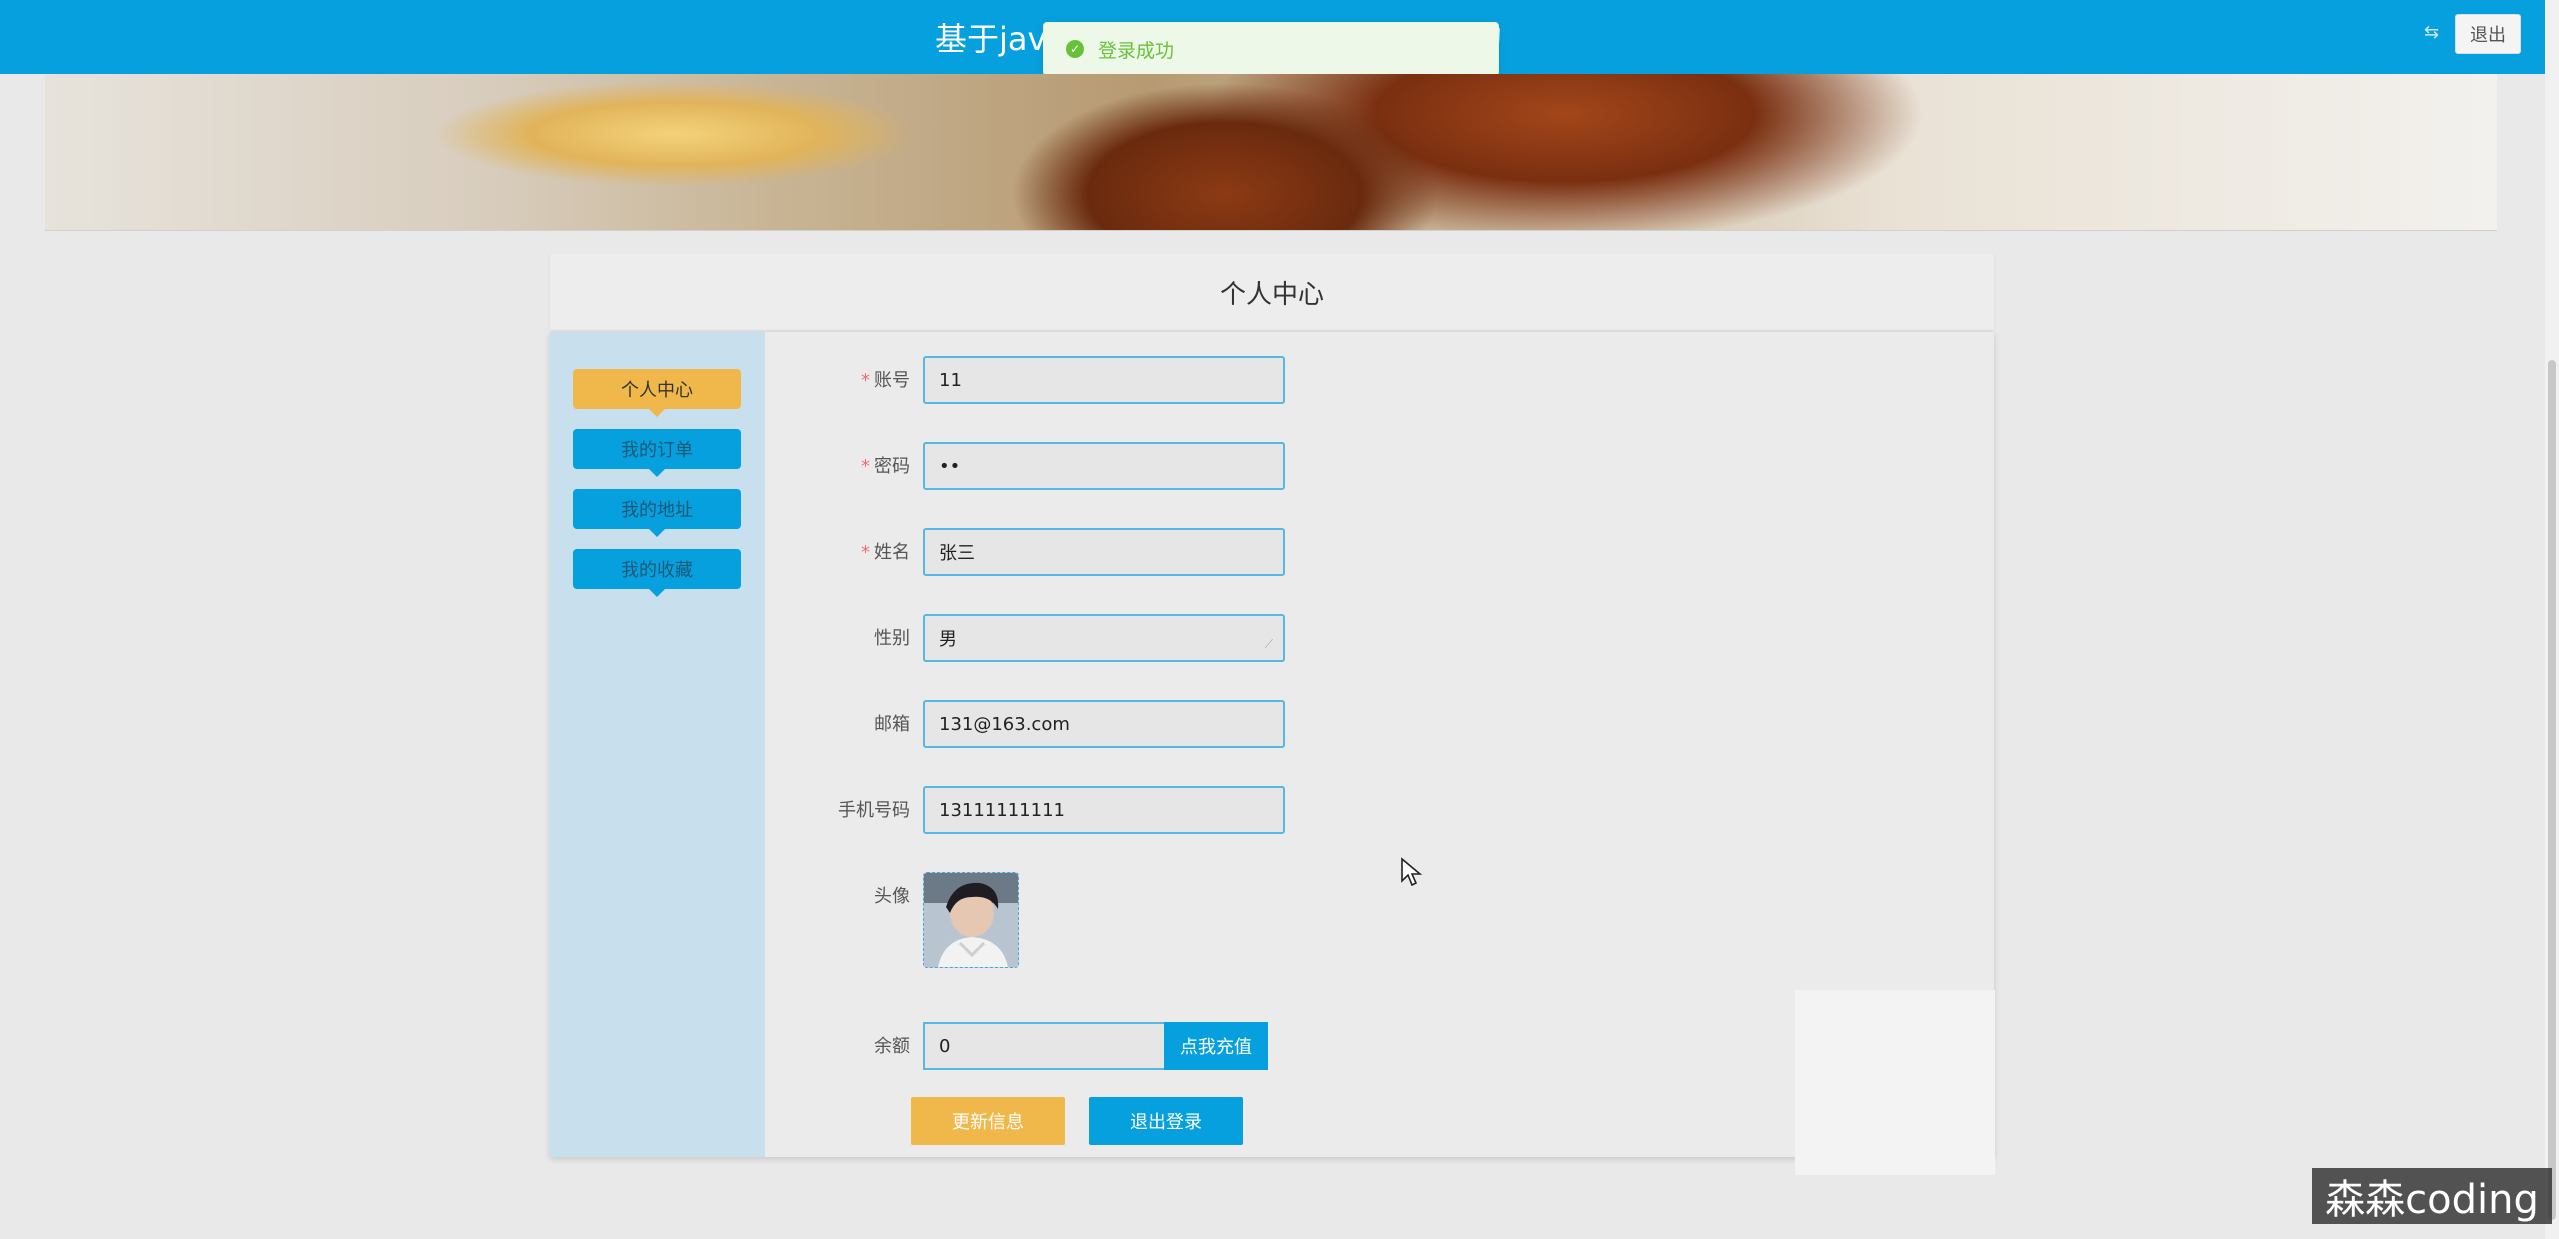  What do you see at coordinates (657, 393) in the screenshot?
I see `sidebar-item-profile: 个人中心` at bounding box center [657, 393].